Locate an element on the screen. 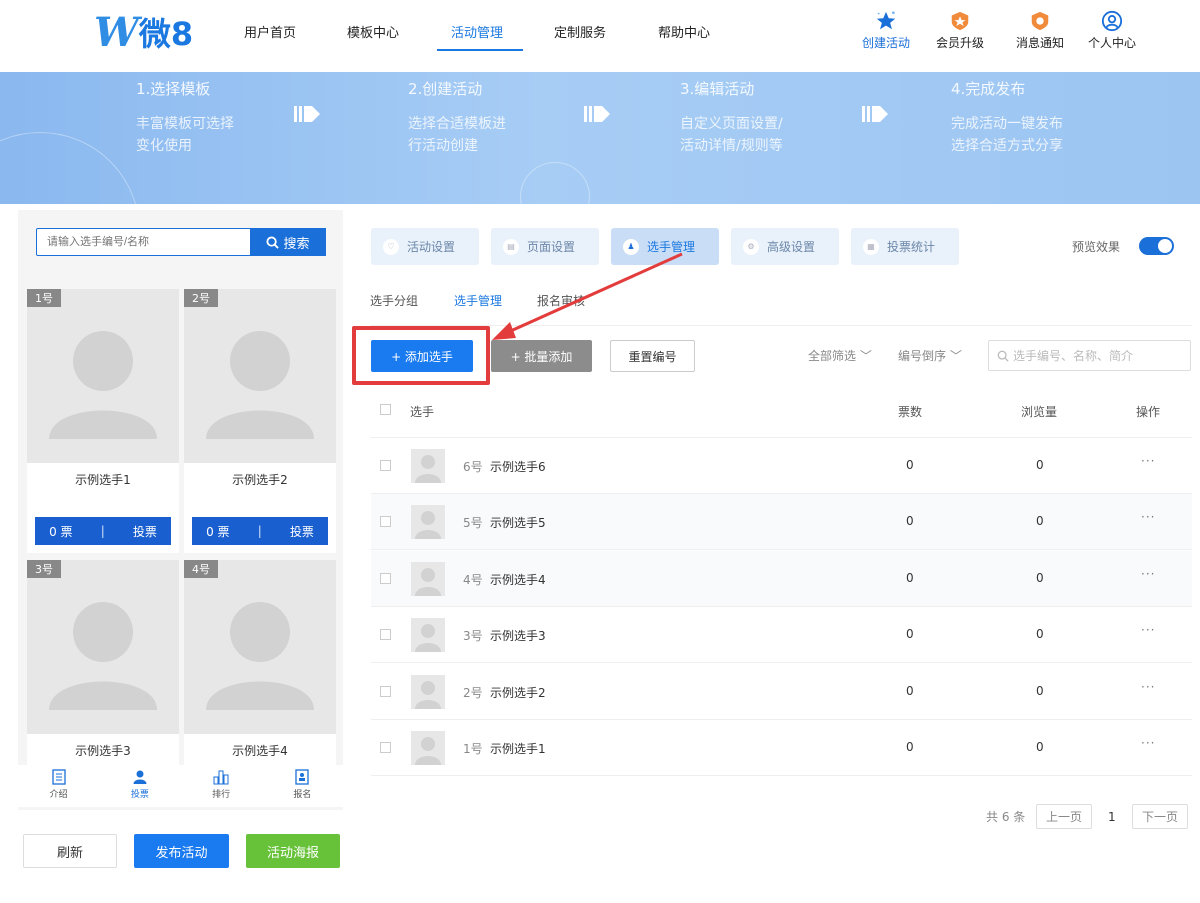  sort-dropdown-label: 编号倒序 is located at coordinates (922, 356).